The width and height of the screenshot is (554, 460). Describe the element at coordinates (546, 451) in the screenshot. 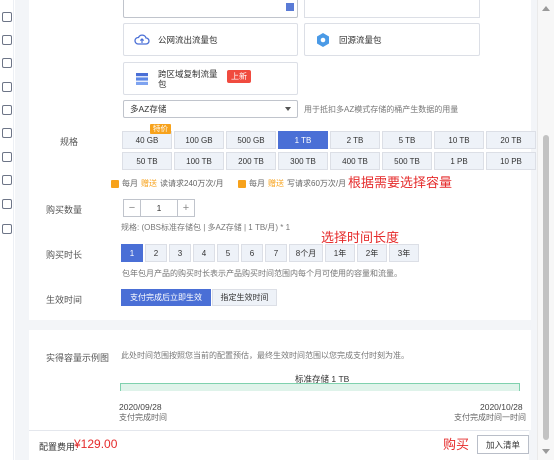

I see `scroll-down-icon` at that location.